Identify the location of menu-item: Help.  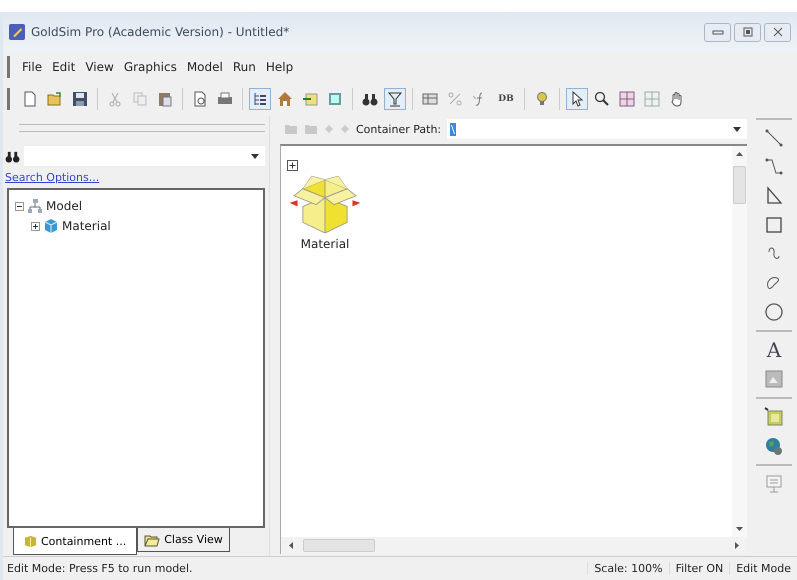
(280, 67).